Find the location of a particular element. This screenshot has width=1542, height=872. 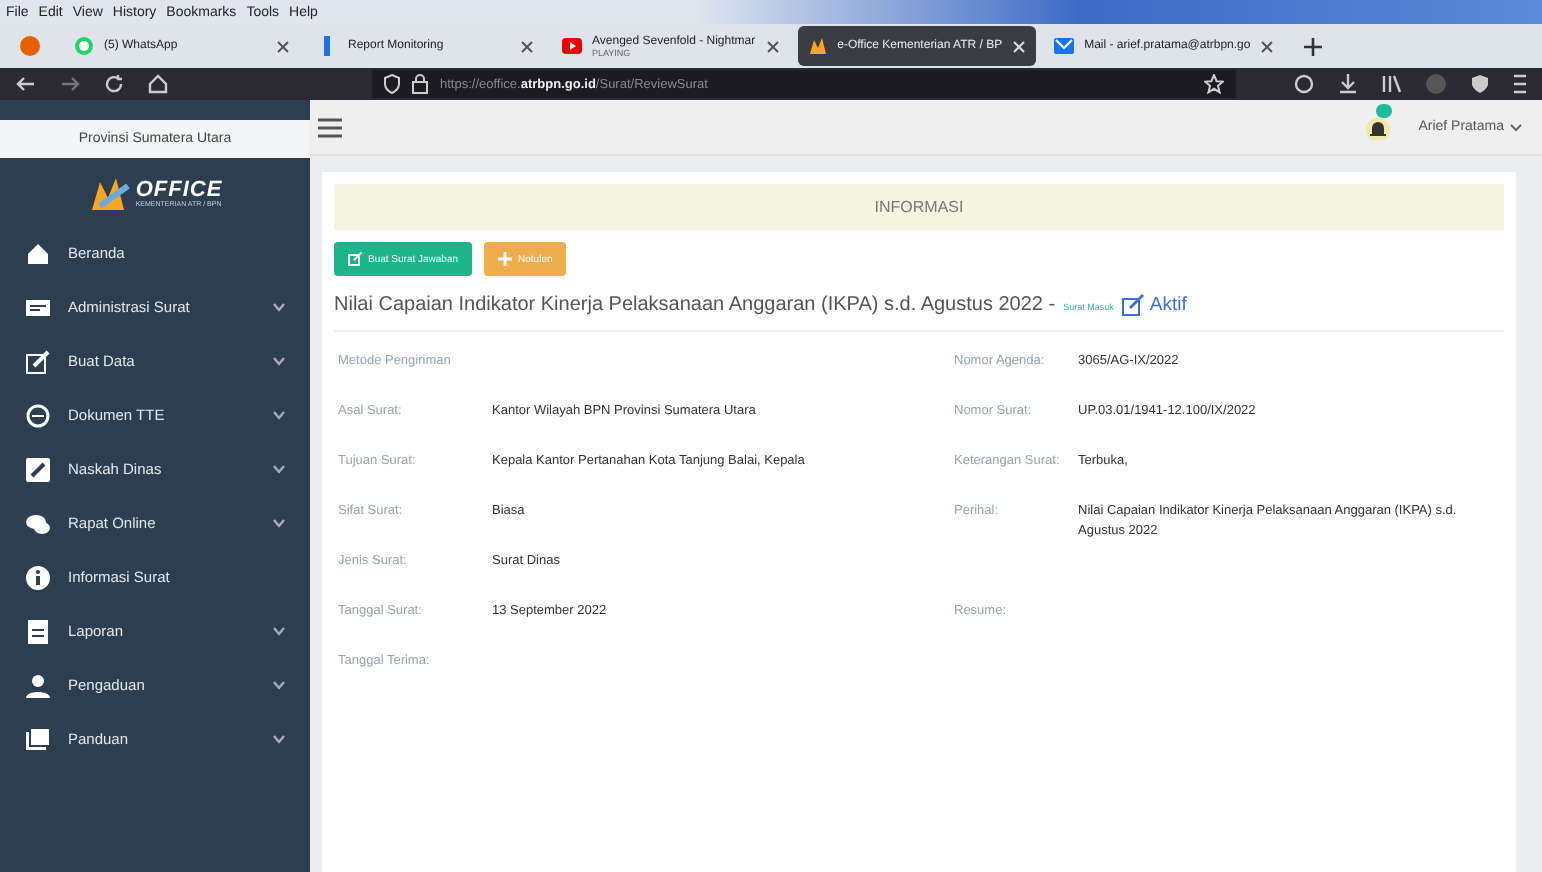

browser-icon is located at coordinates (30, 46).